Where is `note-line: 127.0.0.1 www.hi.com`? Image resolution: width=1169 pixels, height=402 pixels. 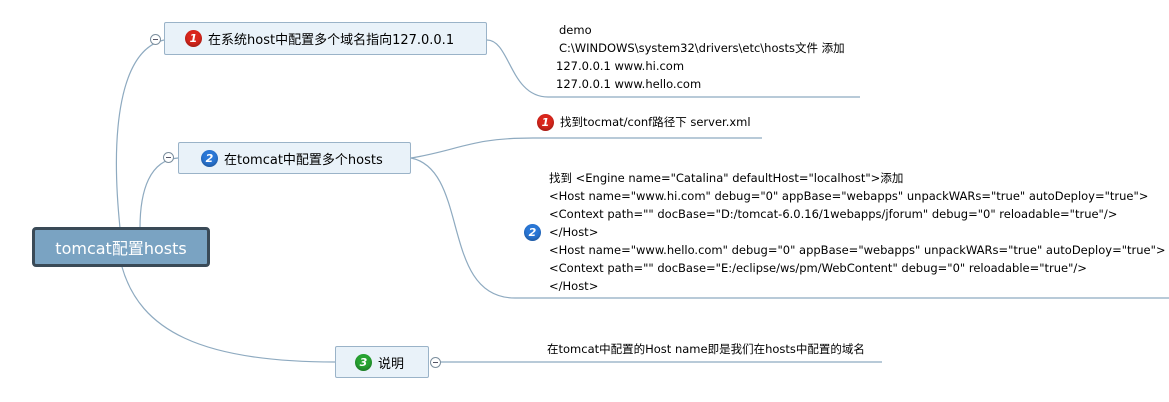 note-line: 127.0.0.1 www.hi.com is located at coordinates (620, 66).